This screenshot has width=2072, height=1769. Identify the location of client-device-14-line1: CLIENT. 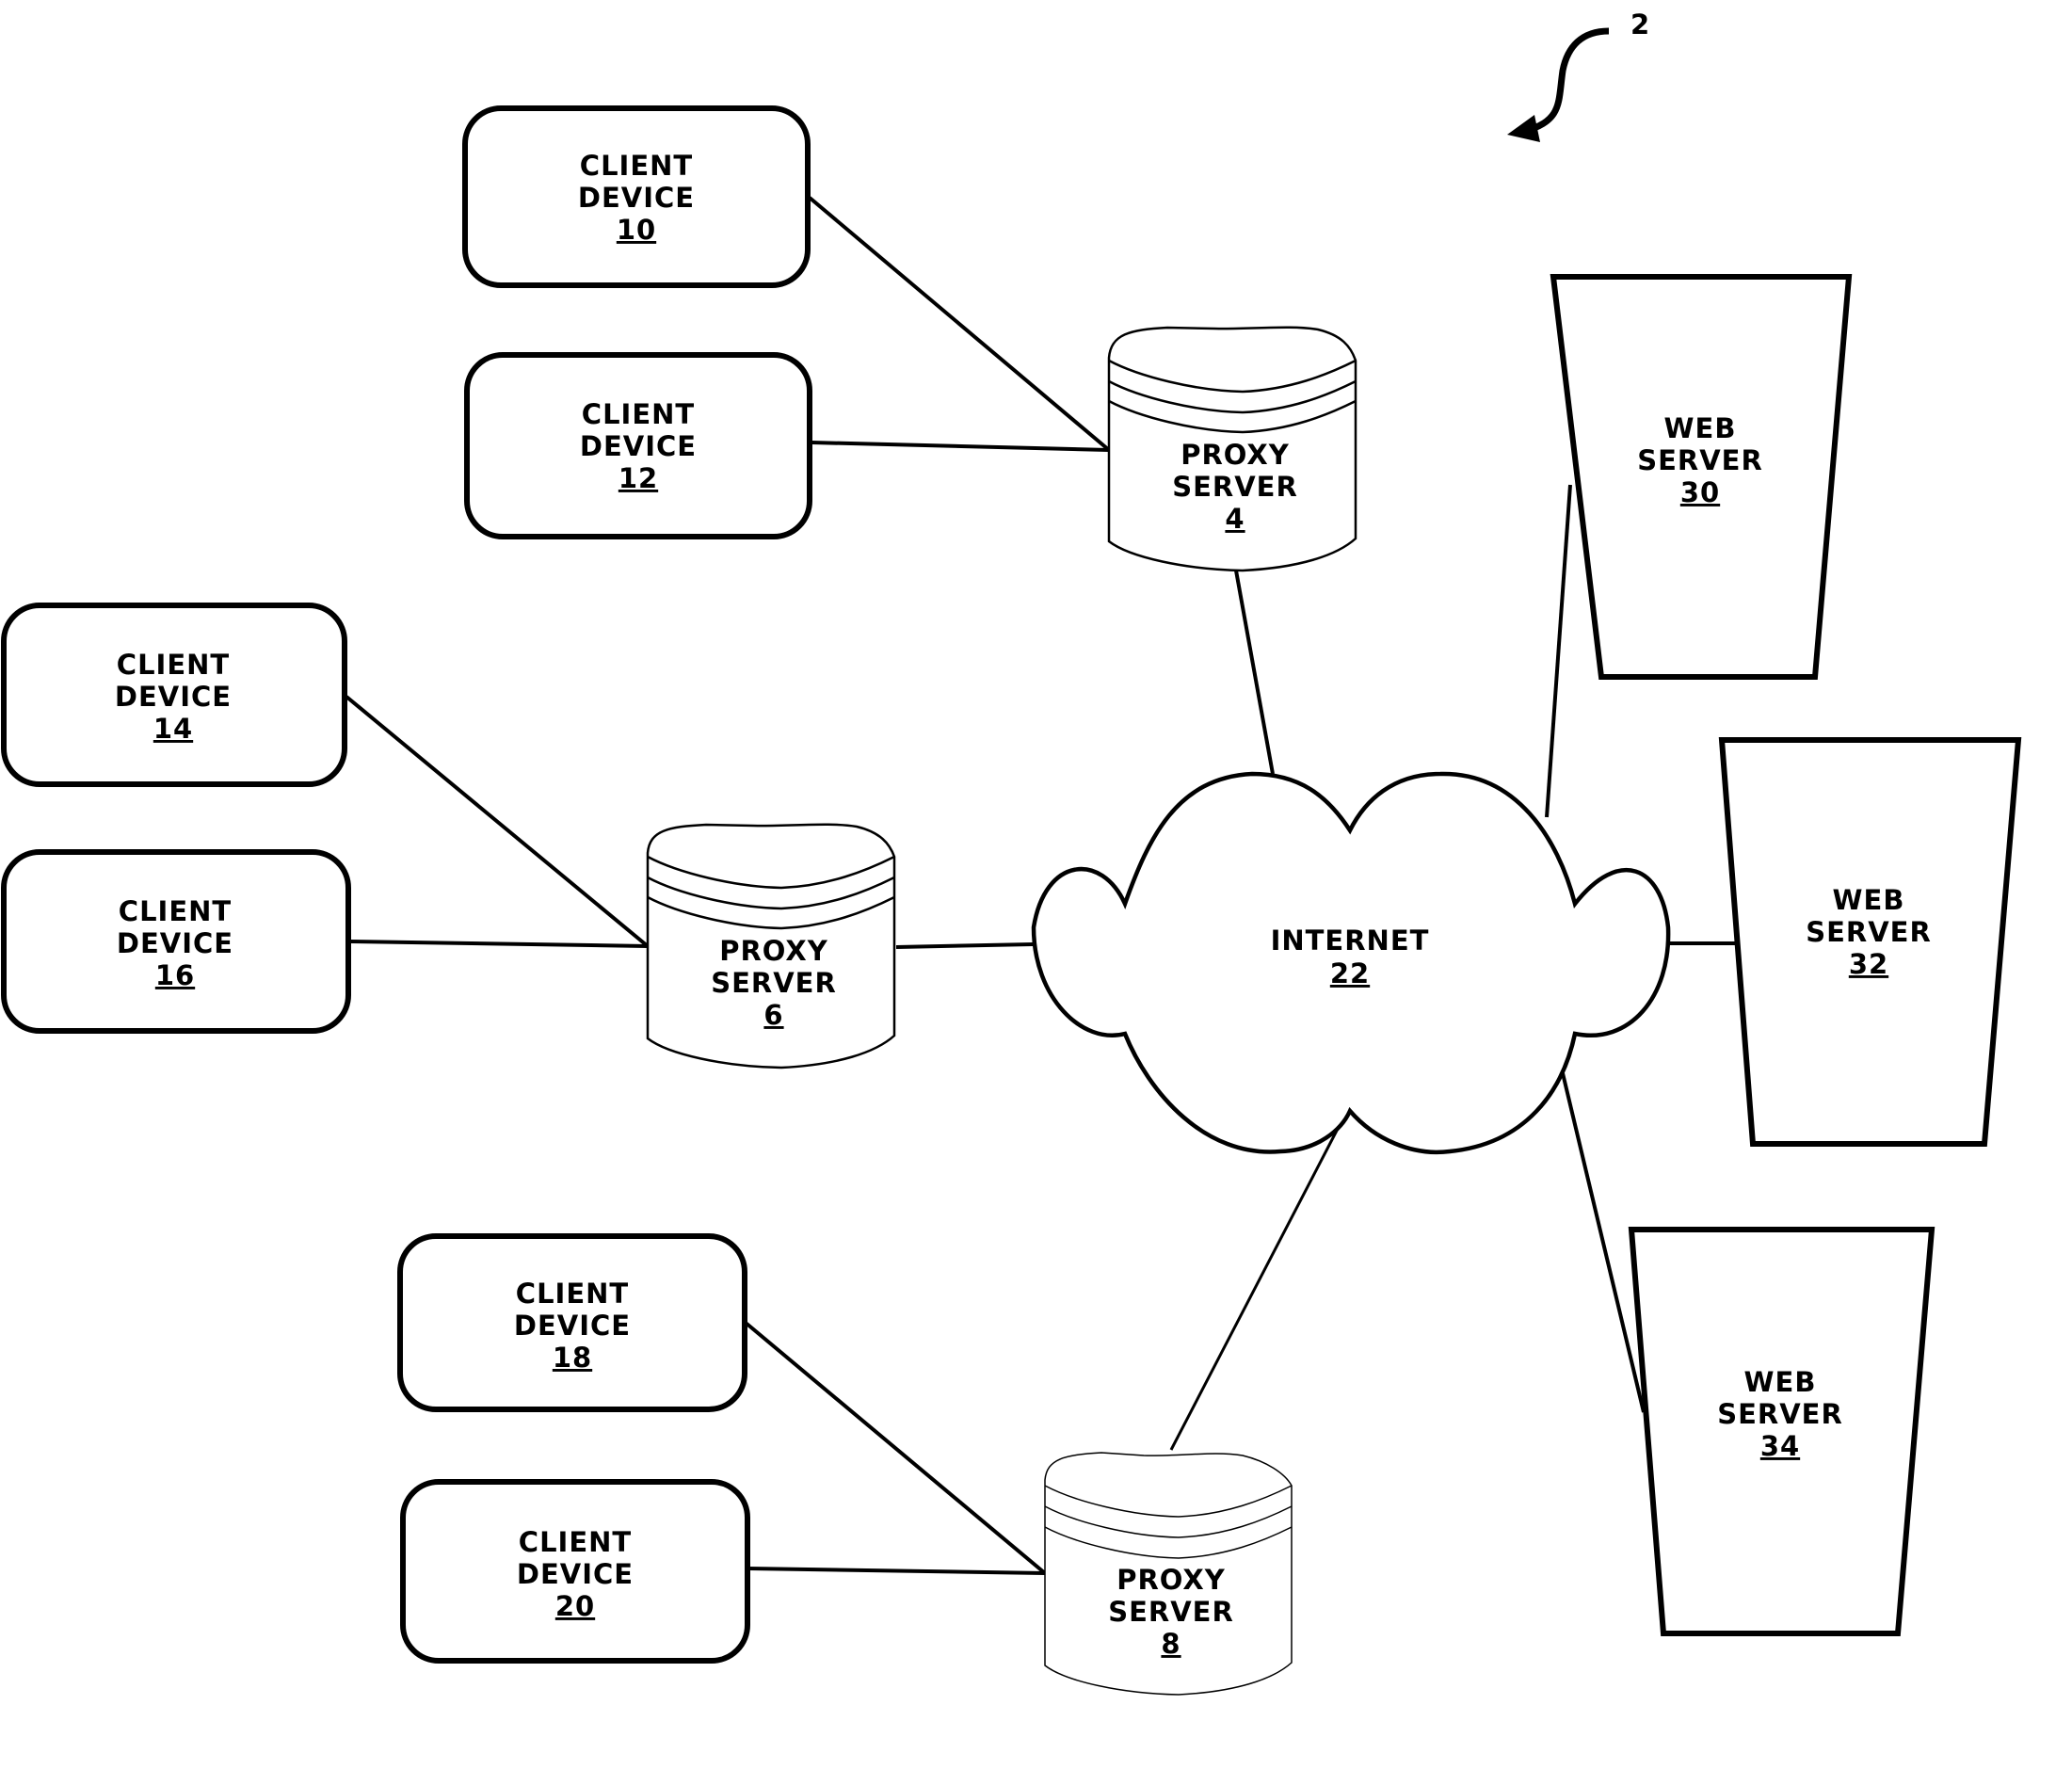
(173, 665).